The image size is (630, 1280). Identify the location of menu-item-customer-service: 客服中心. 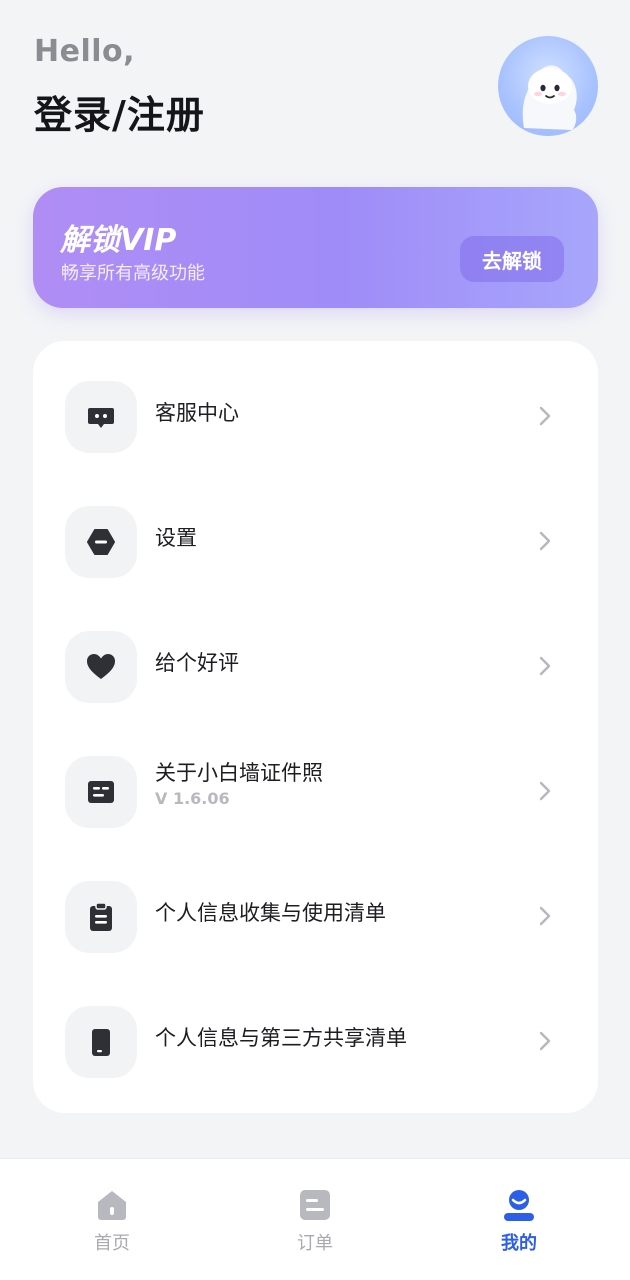
(315, 416).